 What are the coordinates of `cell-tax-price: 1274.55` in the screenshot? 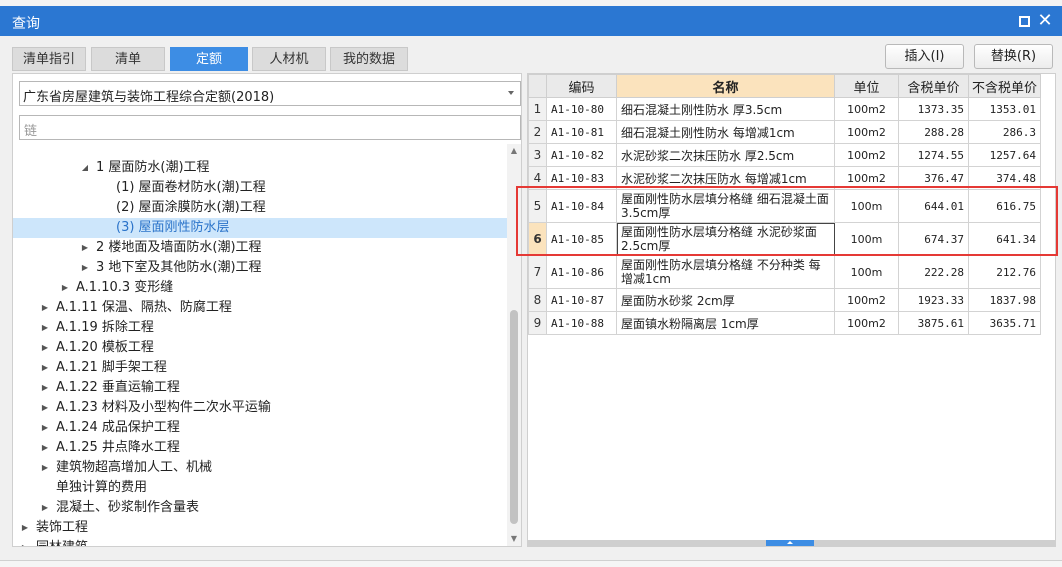 It's located at (933, 155).